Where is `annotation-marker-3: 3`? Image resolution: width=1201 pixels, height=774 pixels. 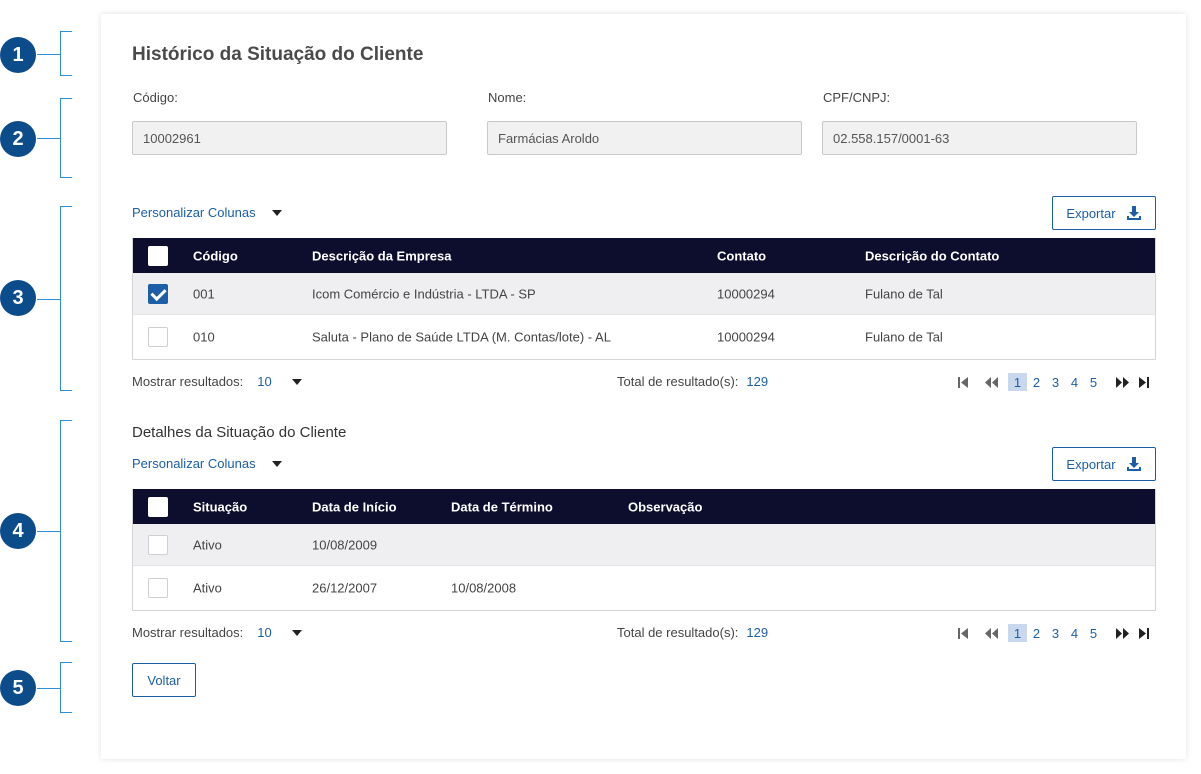
annotation-marker-3: 3 is located at coordinates (18, 298).